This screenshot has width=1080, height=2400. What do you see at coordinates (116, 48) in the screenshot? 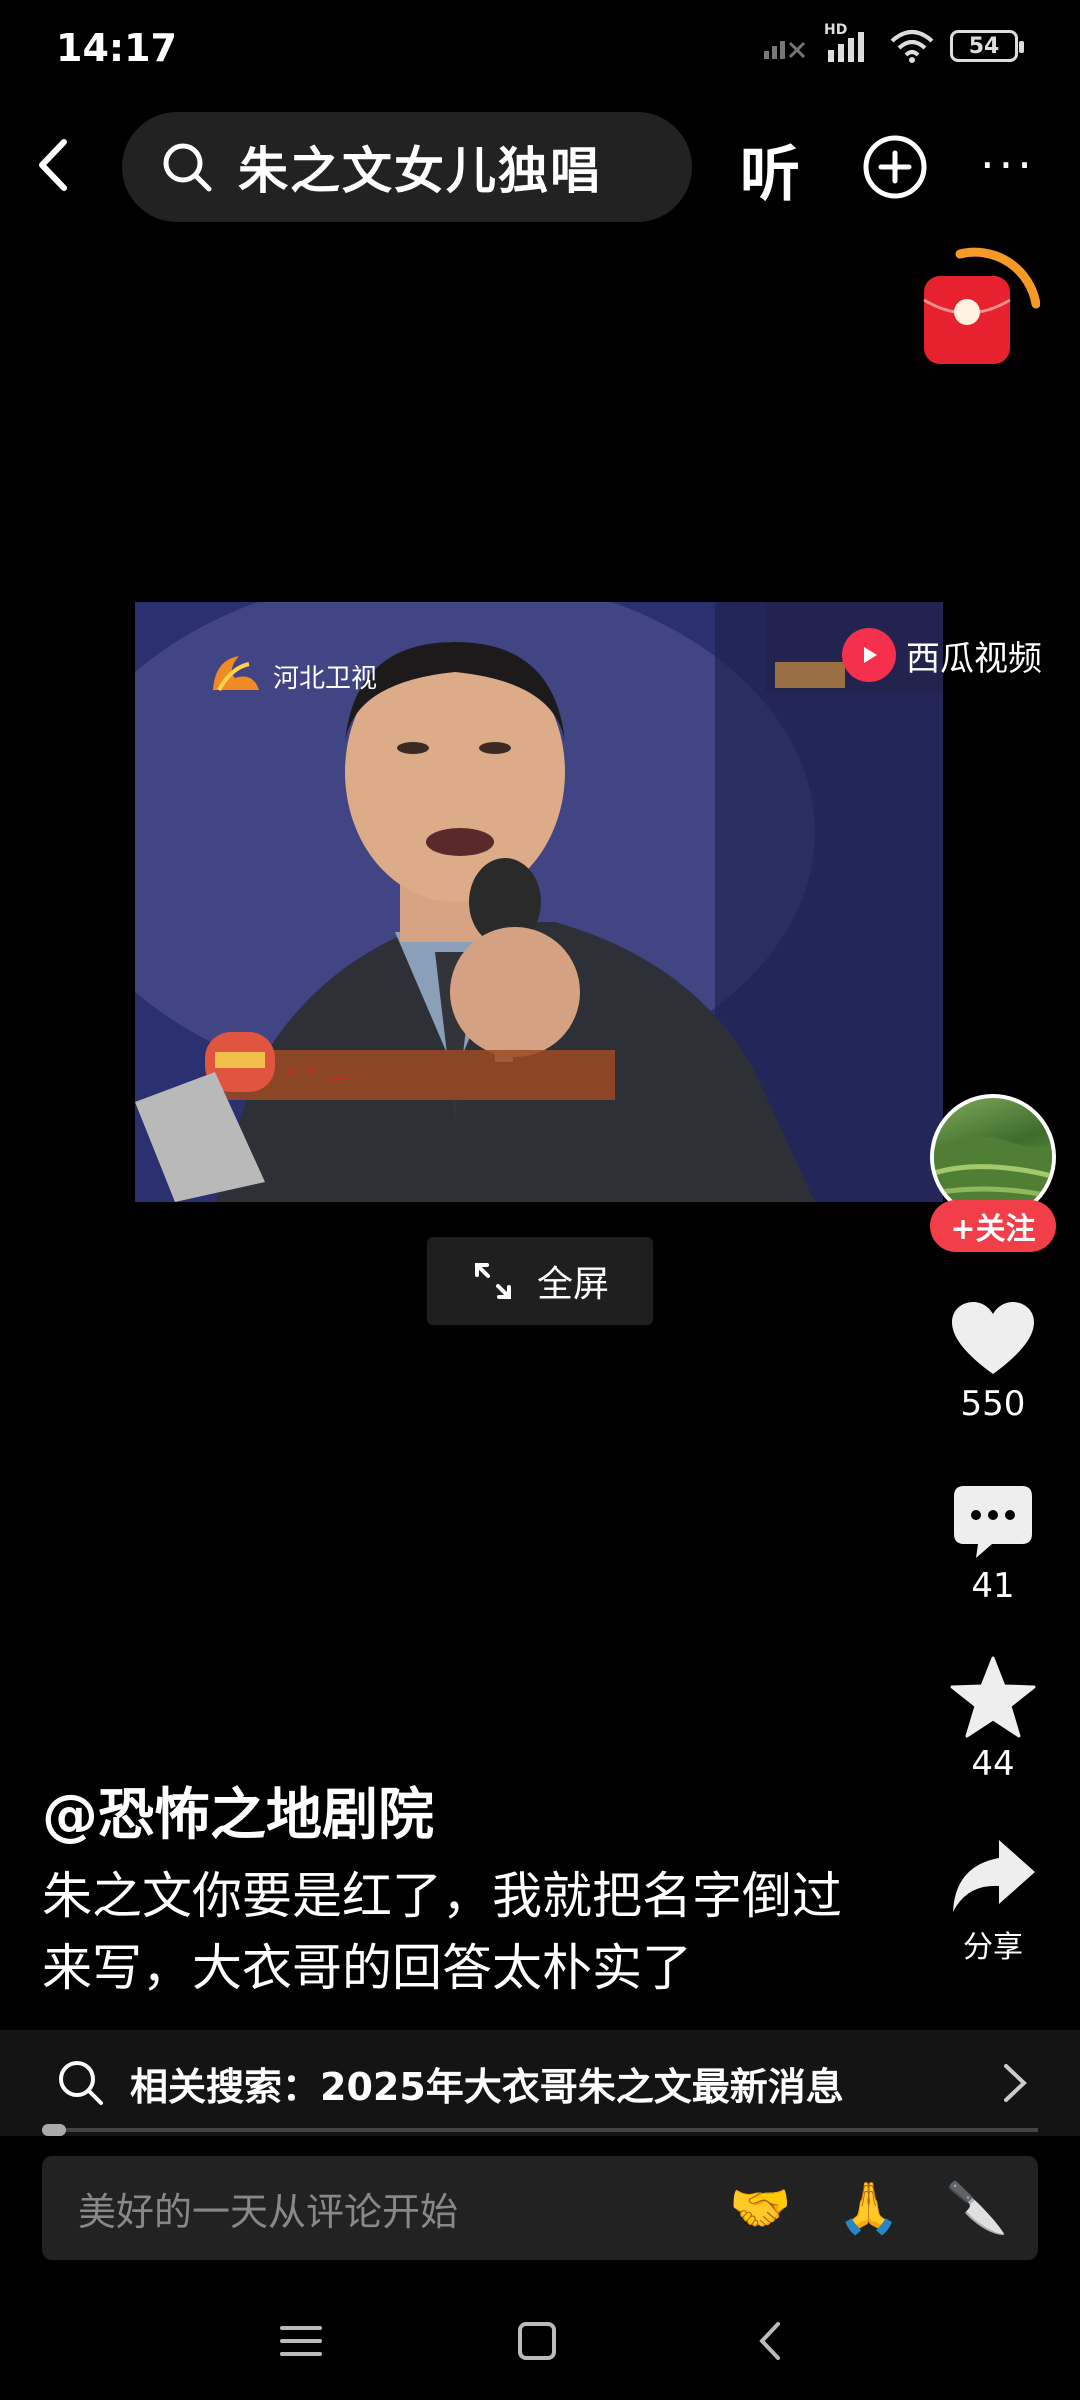
I see `status-time: 14:17` at bounding box center [116, 48].